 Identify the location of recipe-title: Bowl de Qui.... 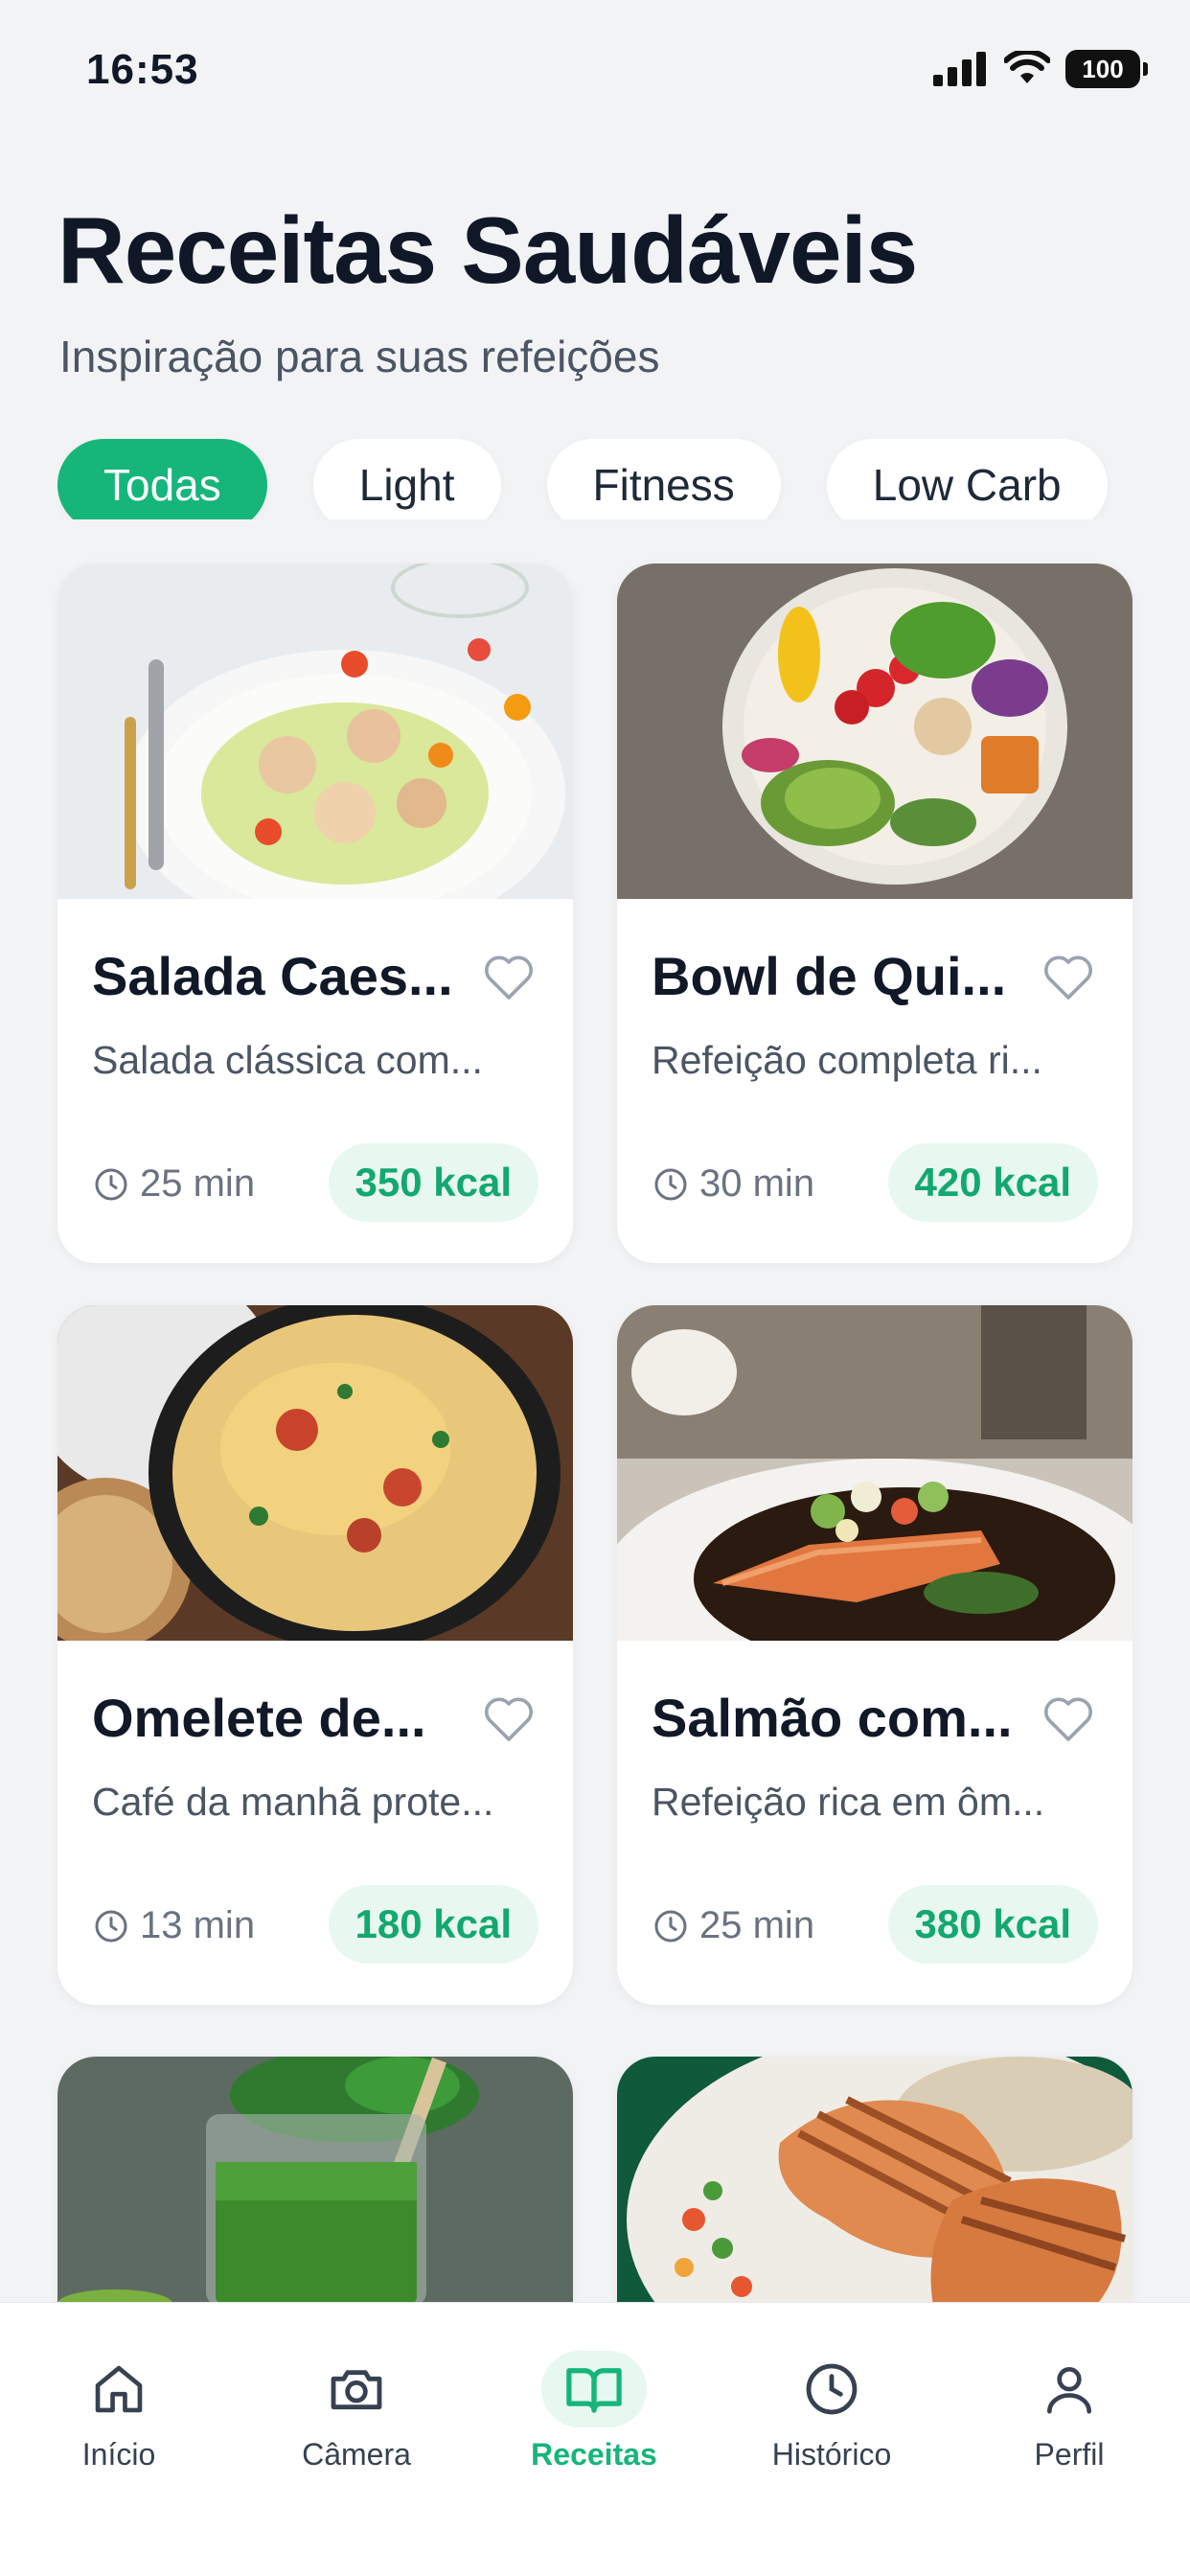
(829, 976).